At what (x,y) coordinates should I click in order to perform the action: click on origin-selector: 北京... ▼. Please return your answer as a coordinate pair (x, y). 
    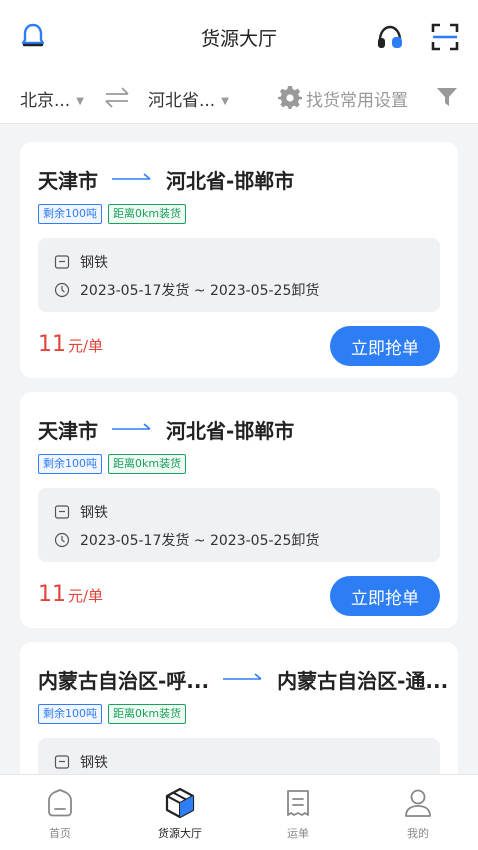
    Looking at the image, I should click on (52, 98).